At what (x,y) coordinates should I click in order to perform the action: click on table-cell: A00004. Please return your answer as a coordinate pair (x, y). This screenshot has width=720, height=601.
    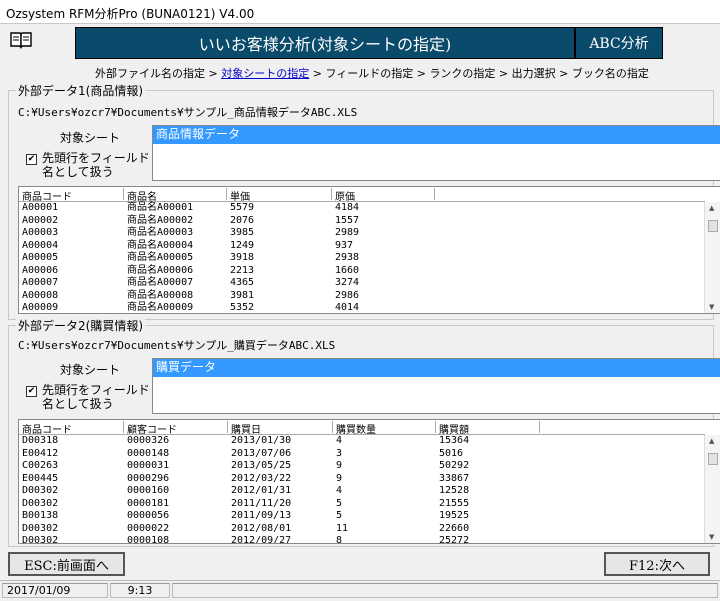
    Looking at the image, I should click on (40, 245).